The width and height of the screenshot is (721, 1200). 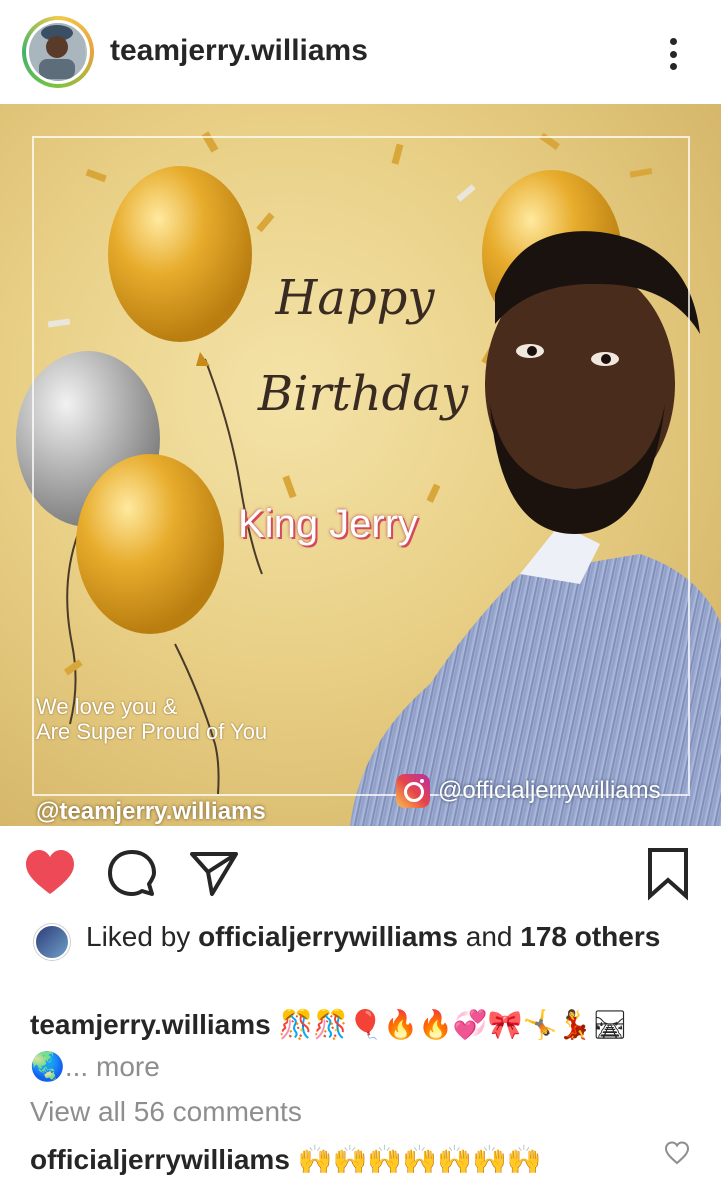 I want to click on birthday-title-line1: Happy, so click(x=355, y=298).